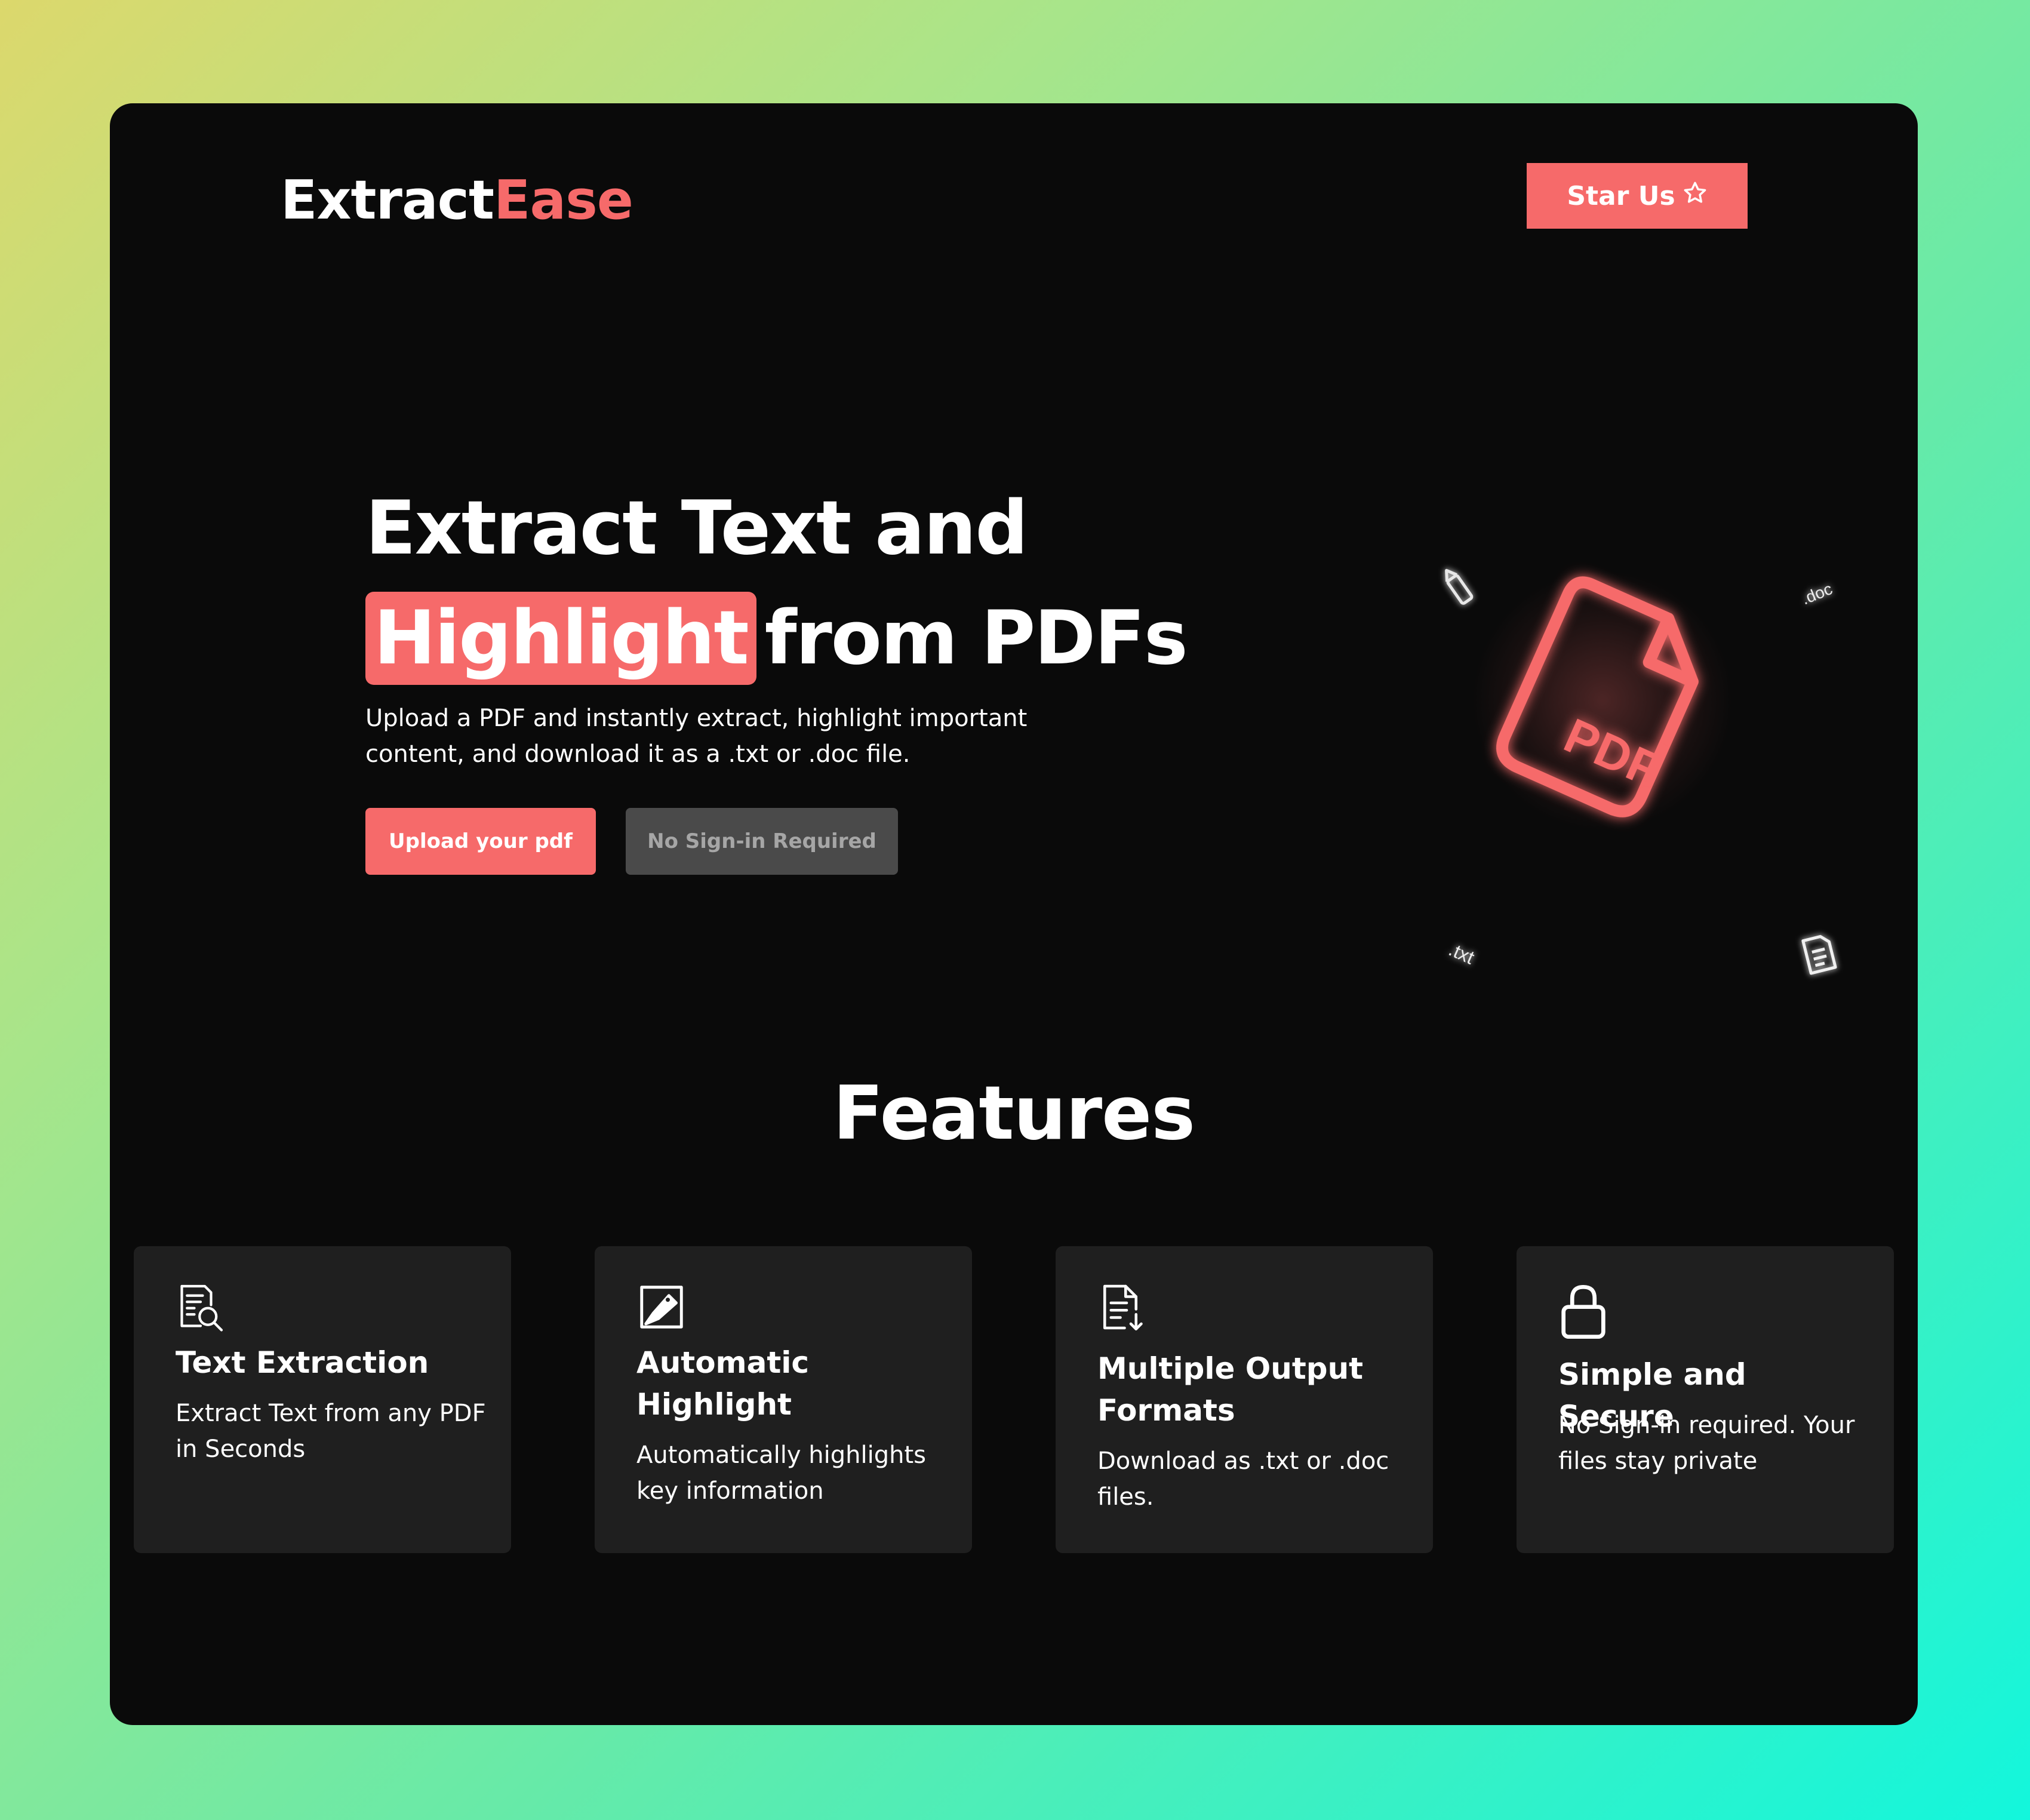 This screenshot has height=1820, width=2030. Describe the element at coordinates (1597, 697) in the screenshot. I see `pdf-file-icon` at that location.